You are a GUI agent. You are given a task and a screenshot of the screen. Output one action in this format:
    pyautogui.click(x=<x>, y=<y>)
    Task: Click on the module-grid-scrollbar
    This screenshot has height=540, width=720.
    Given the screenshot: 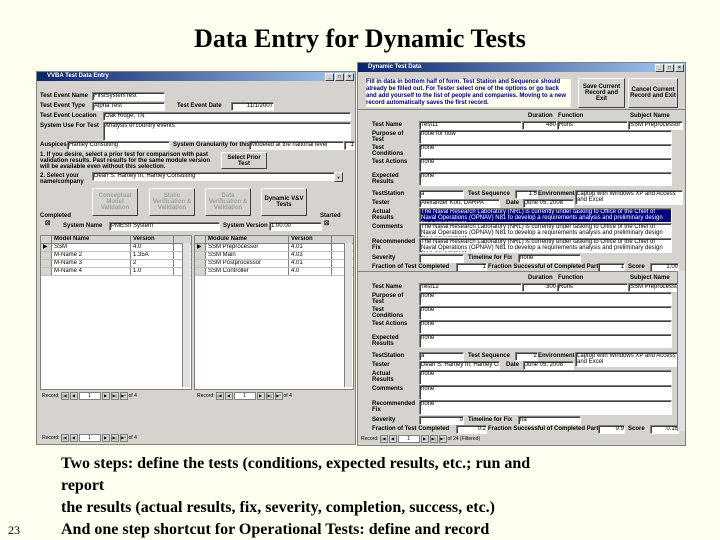 What is the action you would take?
    pyautogui.click(x=348, y=315)
    